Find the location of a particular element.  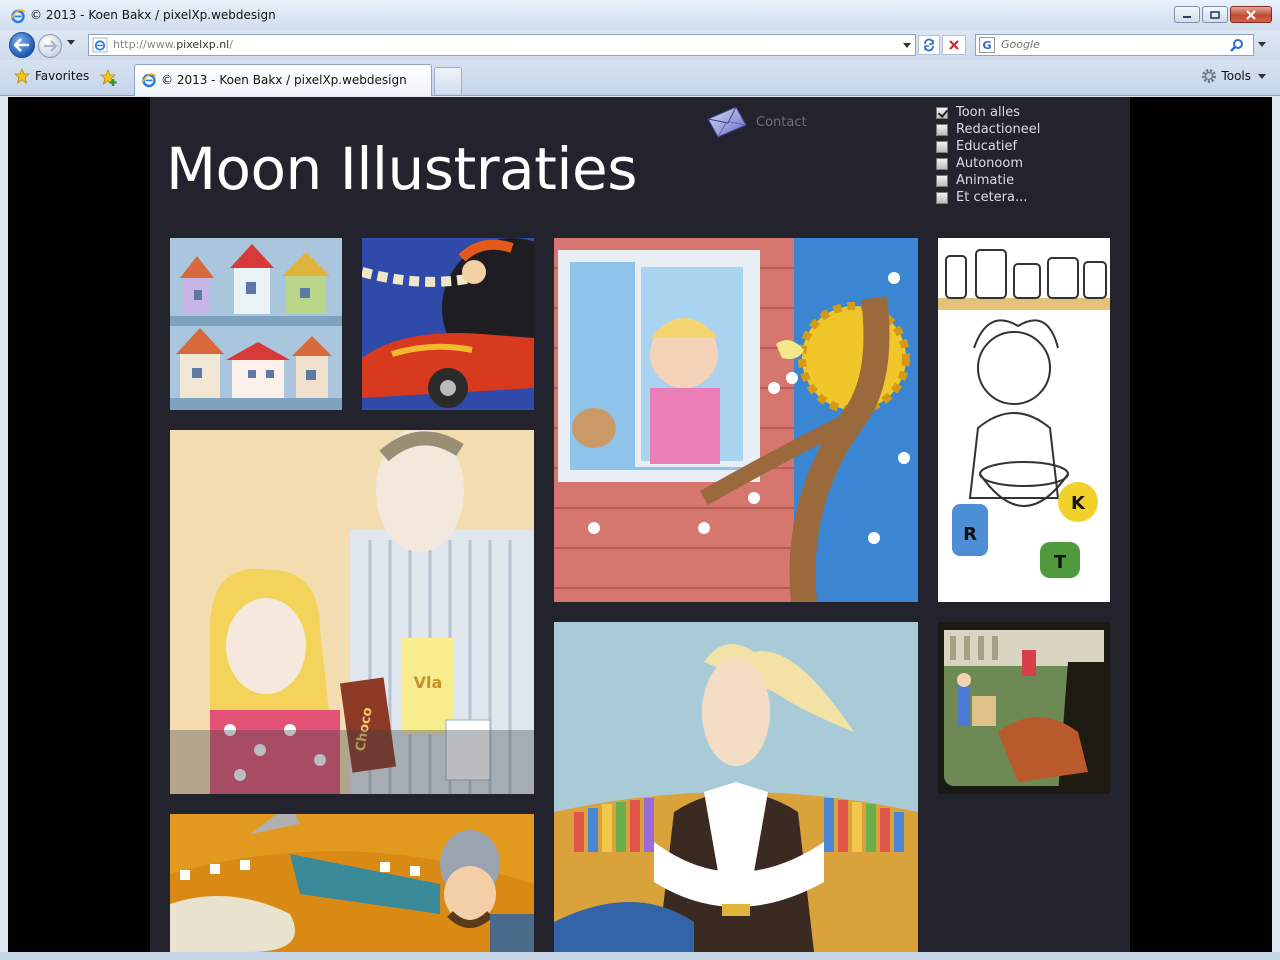

address-input: http://www.pixelxp.nl/ is located at coordinates (502, 45).